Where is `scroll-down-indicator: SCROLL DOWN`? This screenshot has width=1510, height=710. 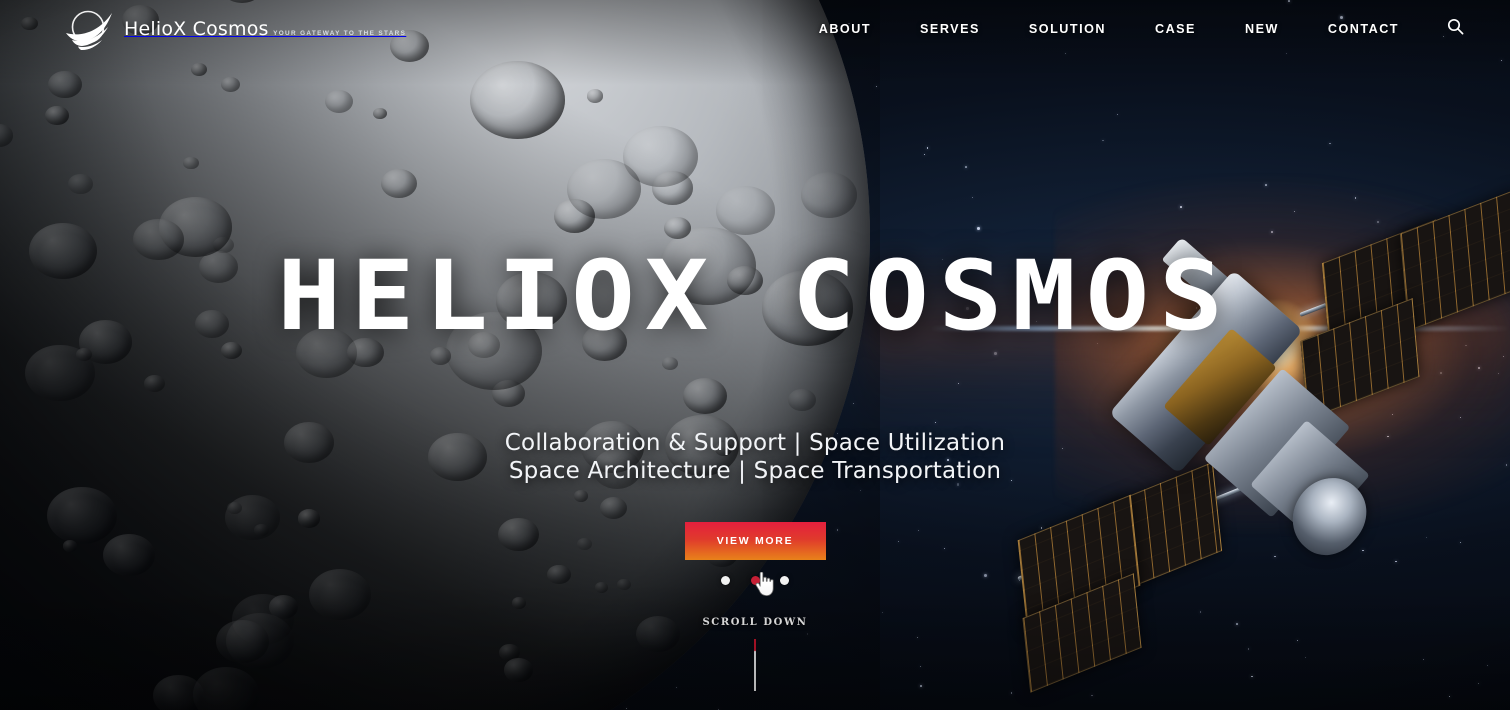 scroll-down-indicator: SCROLL DOWN is located at coordinates (755, 654).